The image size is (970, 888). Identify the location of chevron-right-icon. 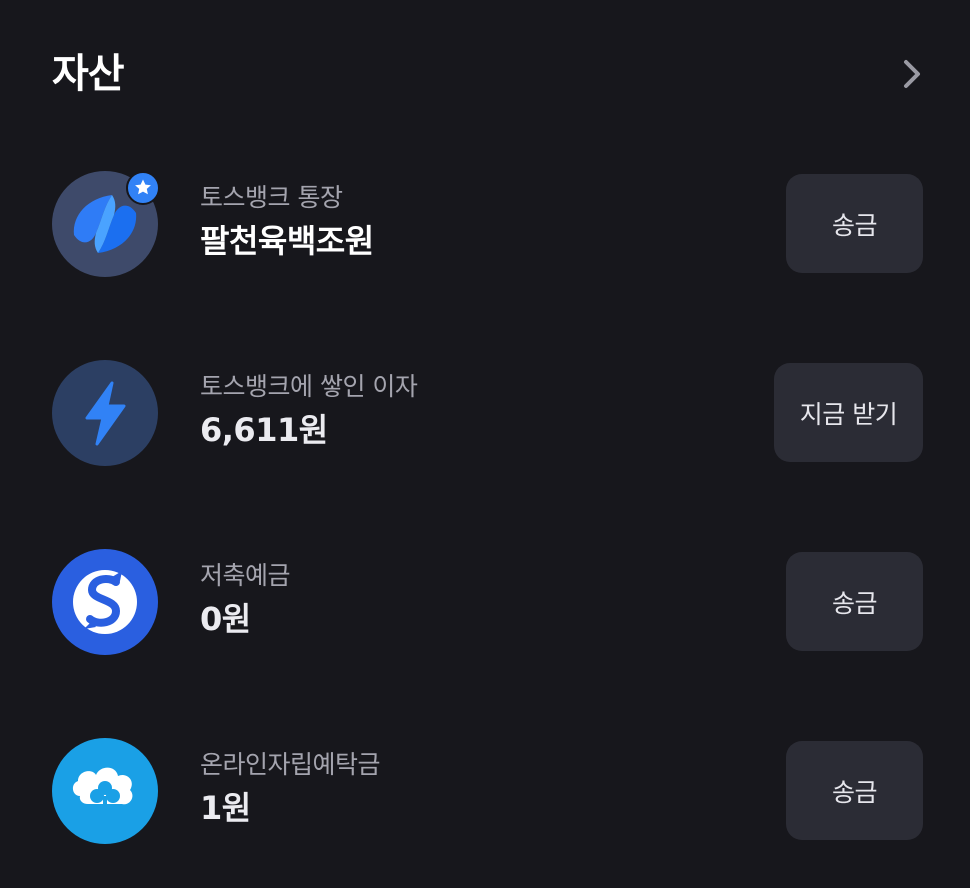
(912, 74).